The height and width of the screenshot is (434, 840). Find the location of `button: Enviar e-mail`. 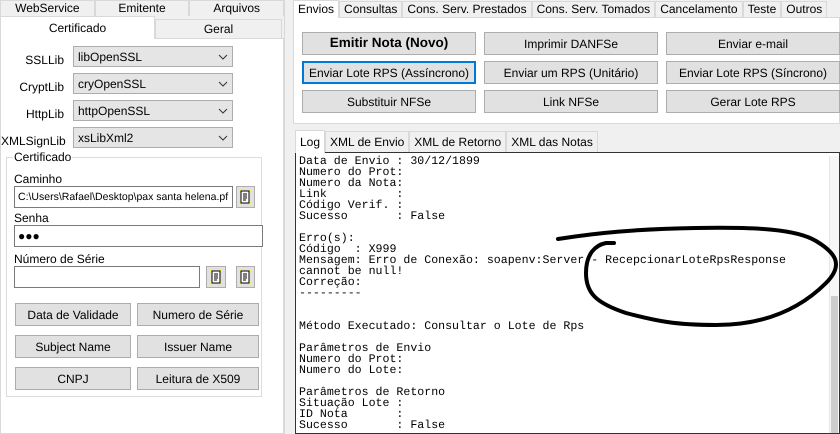

button: Enviar e-mail is located at coordinates (753, 43).